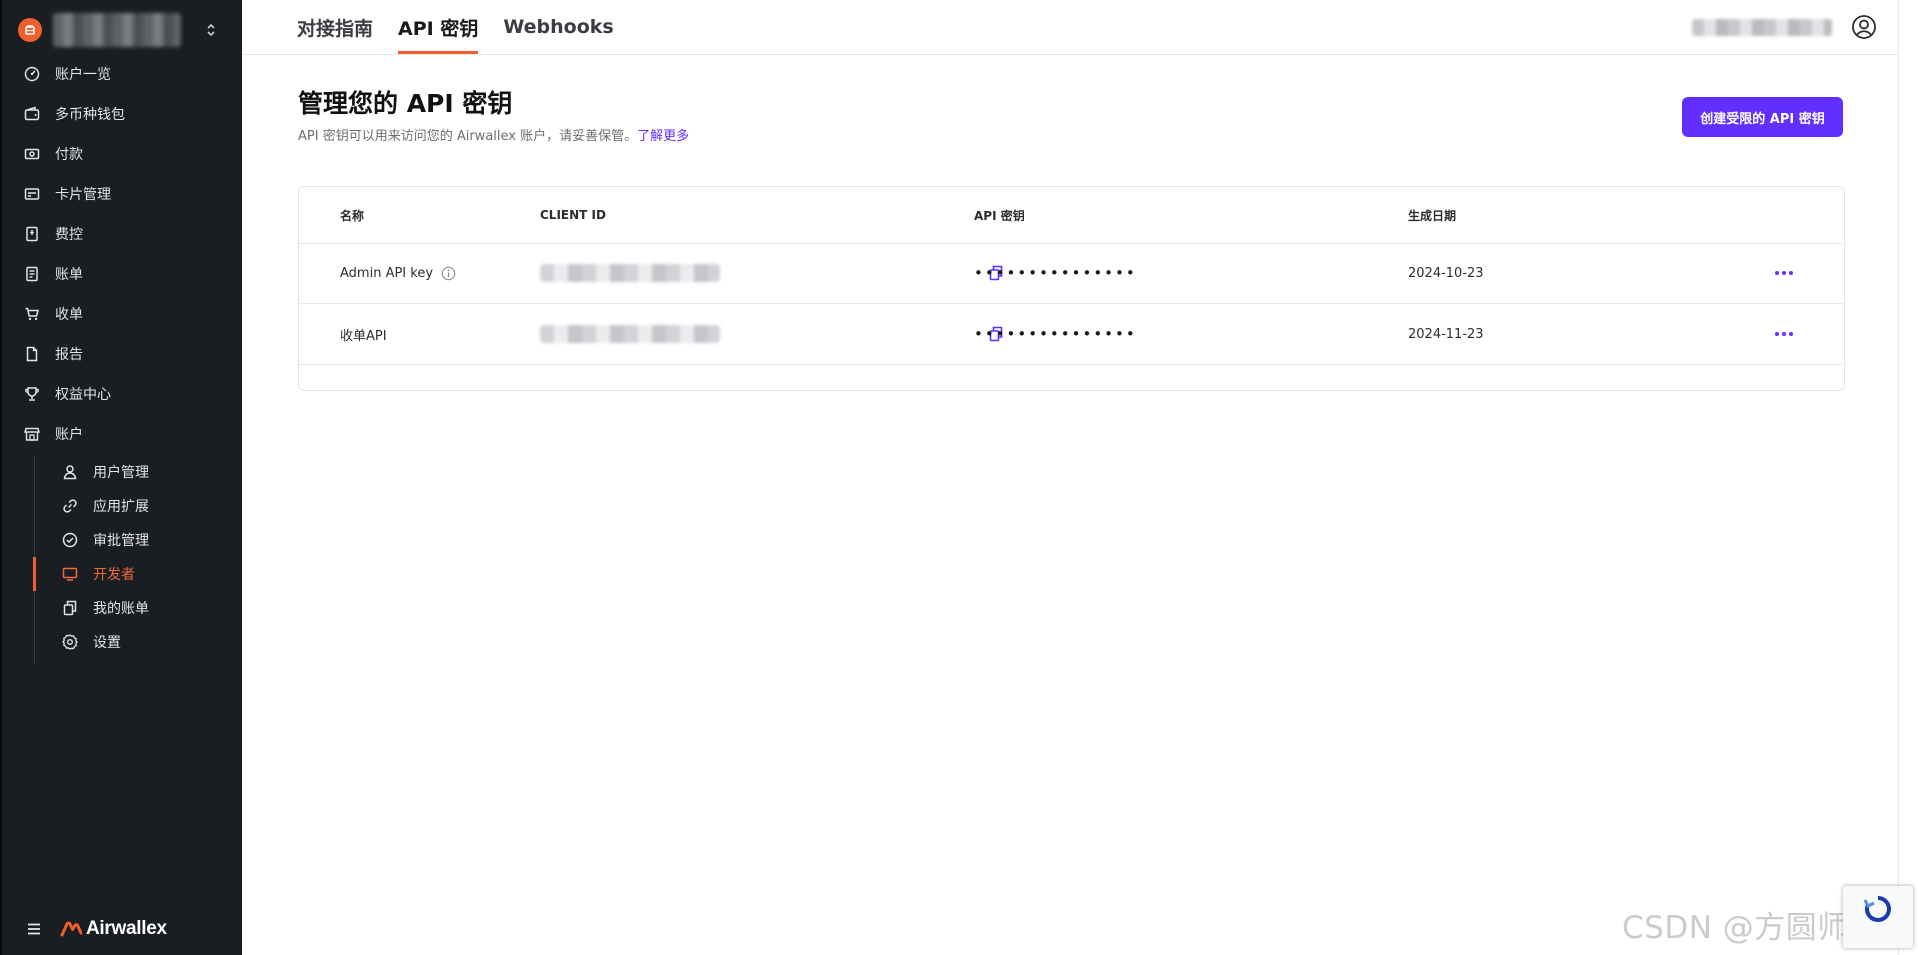 The image size is (1918, 955). Describe the element at coordinates (121, 540) in the screenshot. I see `sidebar-item-approvals: 审批管理` at that location.